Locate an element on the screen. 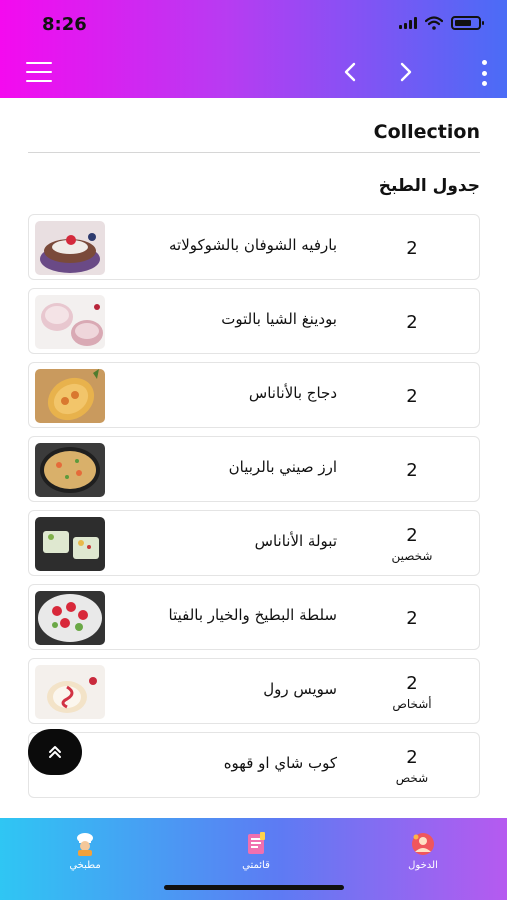  top-bar: 8:26 is located at coordinates (253, 49).